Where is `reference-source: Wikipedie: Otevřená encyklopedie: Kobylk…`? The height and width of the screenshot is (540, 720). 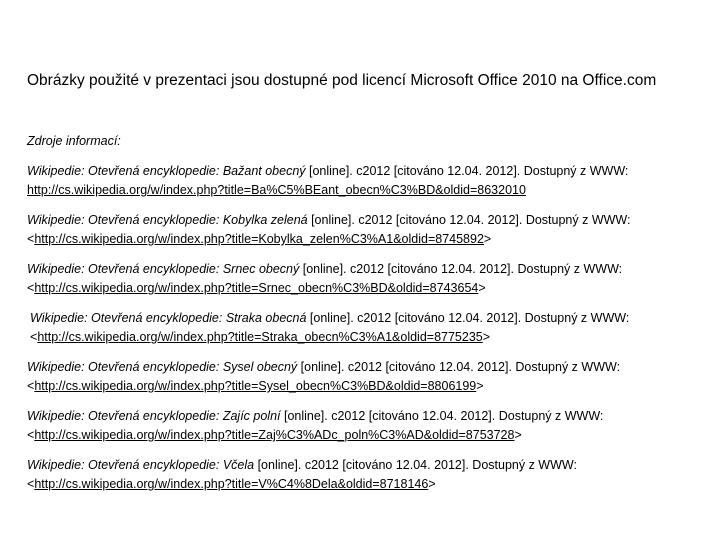 reference-source: Wikipedie: Otevřená encyklopedie: Kobylk… is located at coordinates (167, 220).